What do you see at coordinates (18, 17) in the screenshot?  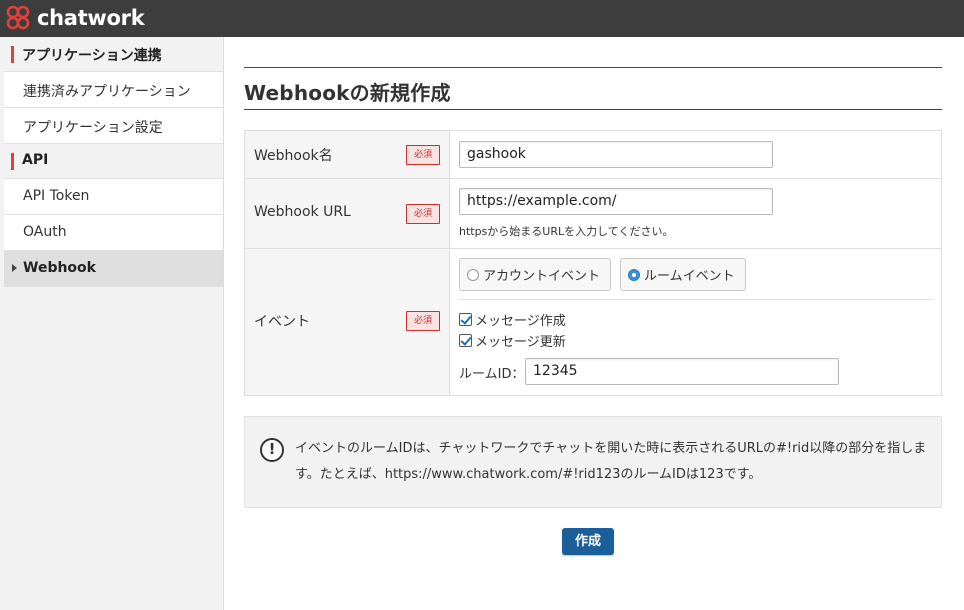 I see `chatwork-logo-icon` at bounding box center [18, 17].